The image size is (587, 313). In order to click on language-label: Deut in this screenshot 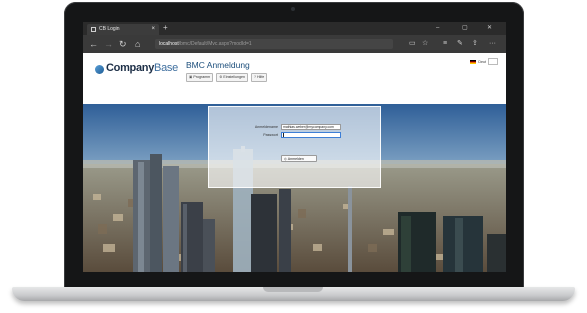, I will do `click(482, 61)`.